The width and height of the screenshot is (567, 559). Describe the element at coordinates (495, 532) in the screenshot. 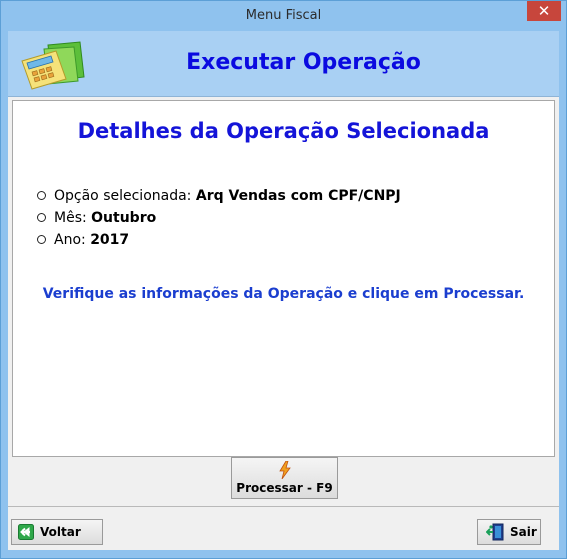

I see `exit-door-icon` at that location.